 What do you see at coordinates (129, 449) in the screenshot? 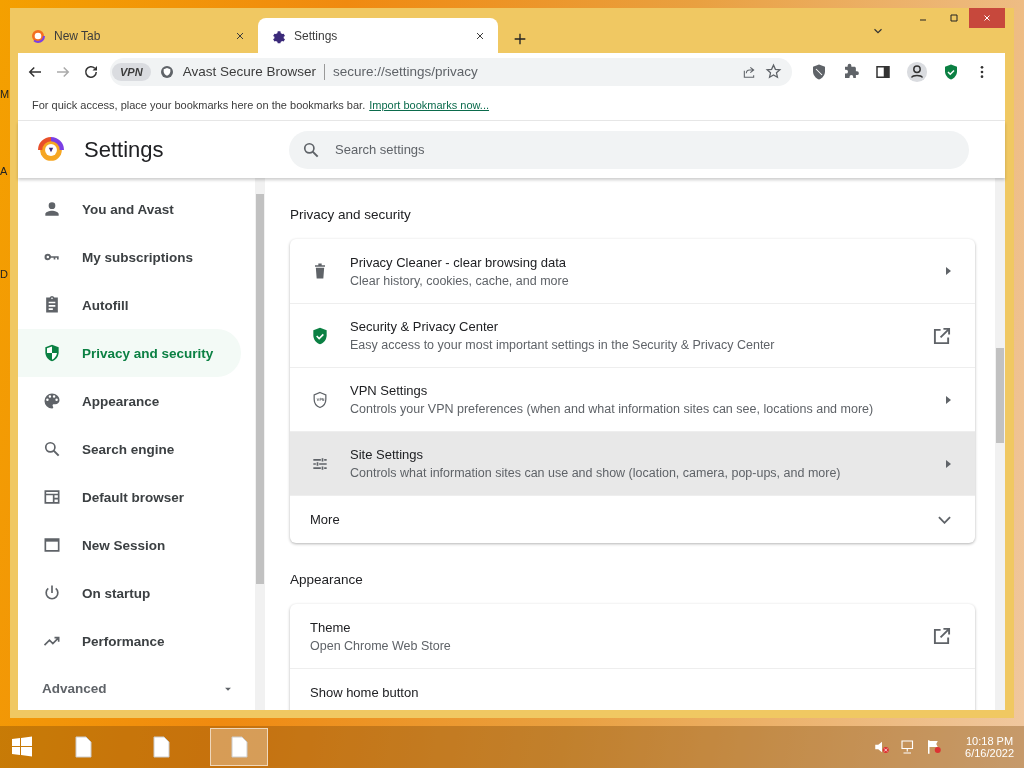
I see `sidebar-item: Search engine` at bounding box center [129, 449].